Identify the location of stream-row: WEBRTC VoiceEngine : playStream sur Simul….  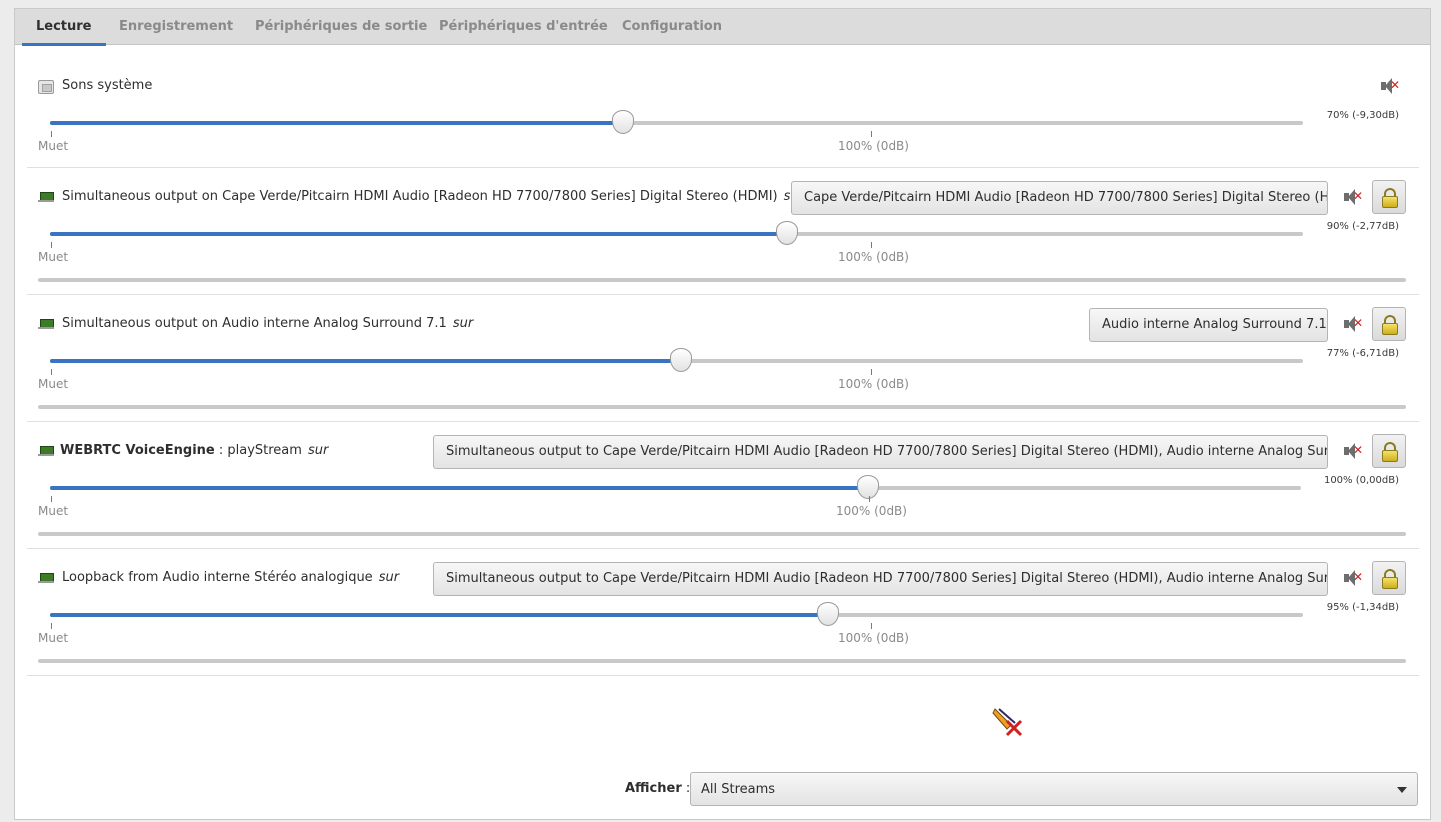
(723, 485).